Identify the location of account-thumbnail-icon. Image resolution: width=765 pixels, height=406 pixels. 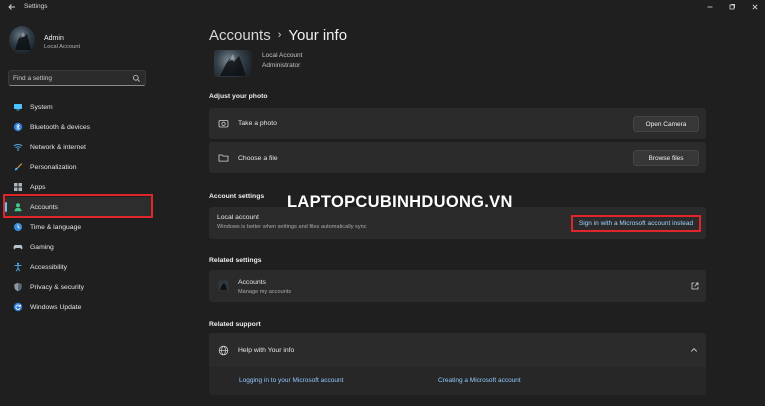
(223, 285).